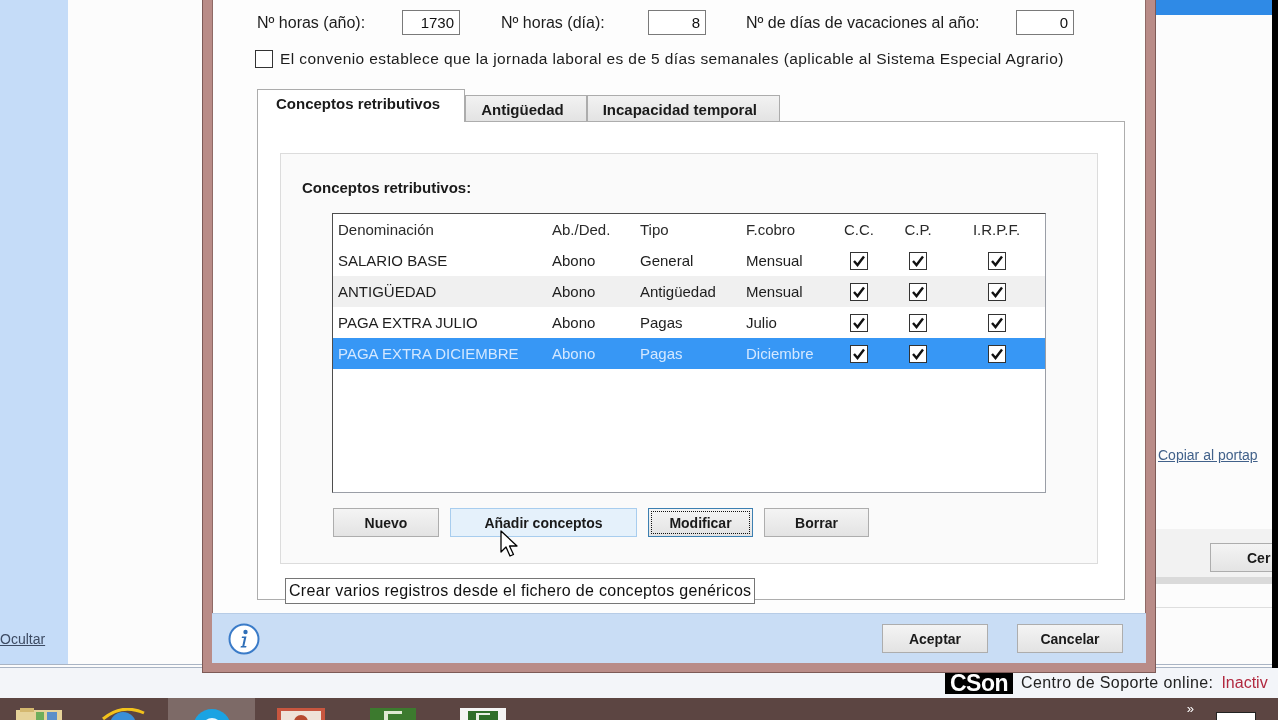 This screenshot has width=1278, height=720. Describe the element at coordinates (386, 522) in the screenshot. I see `action-button: Nuevo` at that location.